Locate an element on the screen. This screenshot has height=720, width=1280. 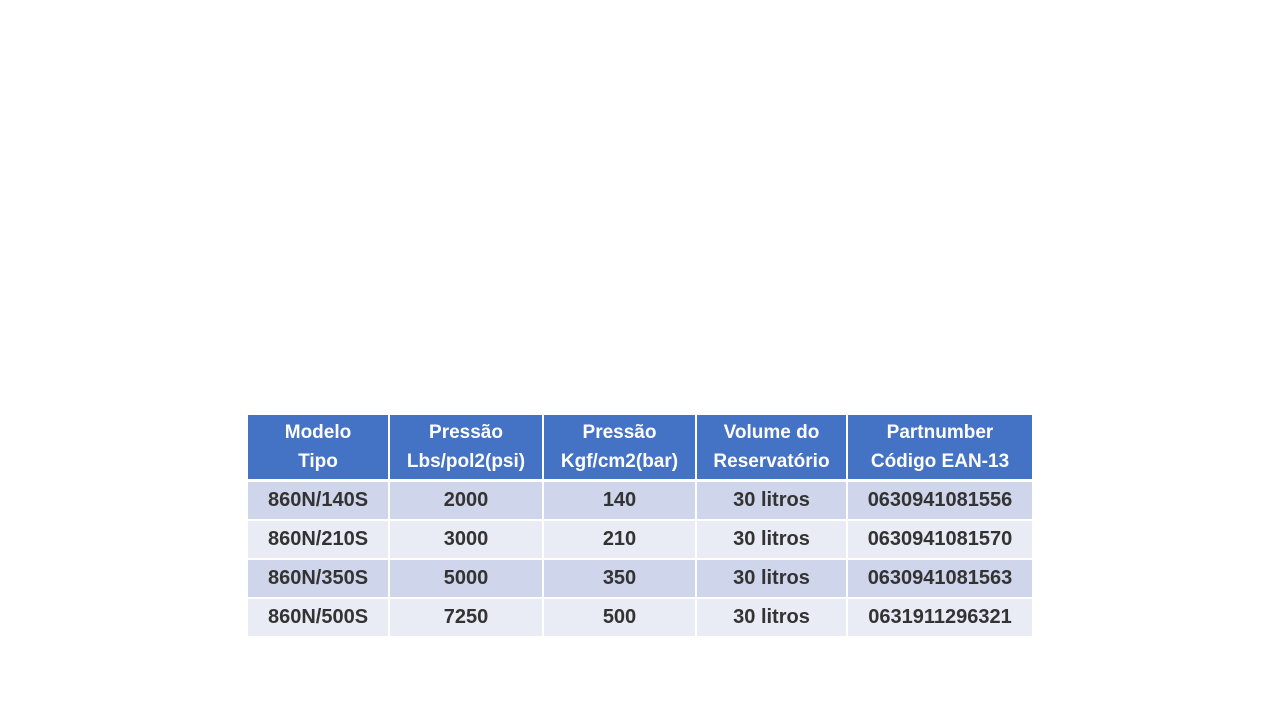
cell-modelo: 860N/350S is located at coordinates (319, 578).